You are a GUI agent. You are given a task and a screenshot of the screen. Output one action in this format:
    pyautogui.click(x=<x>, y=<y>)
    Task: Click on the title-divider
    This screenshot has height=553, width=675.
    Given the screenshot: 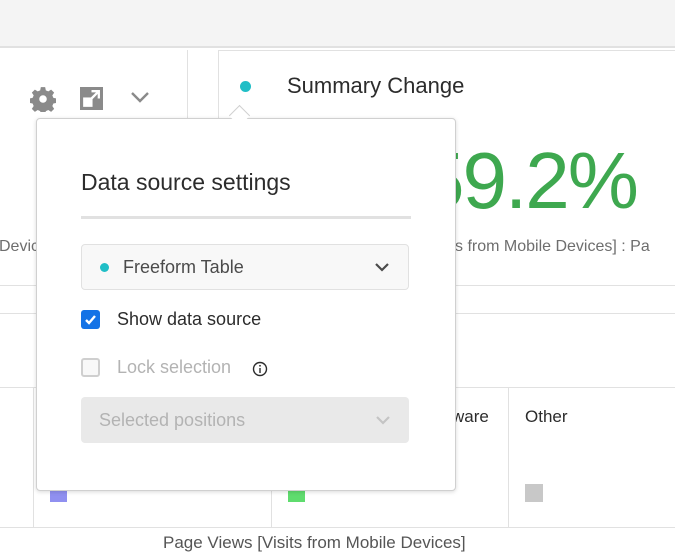 What is the action you would take?
    pyautogui.click(x=246, y=217)
    